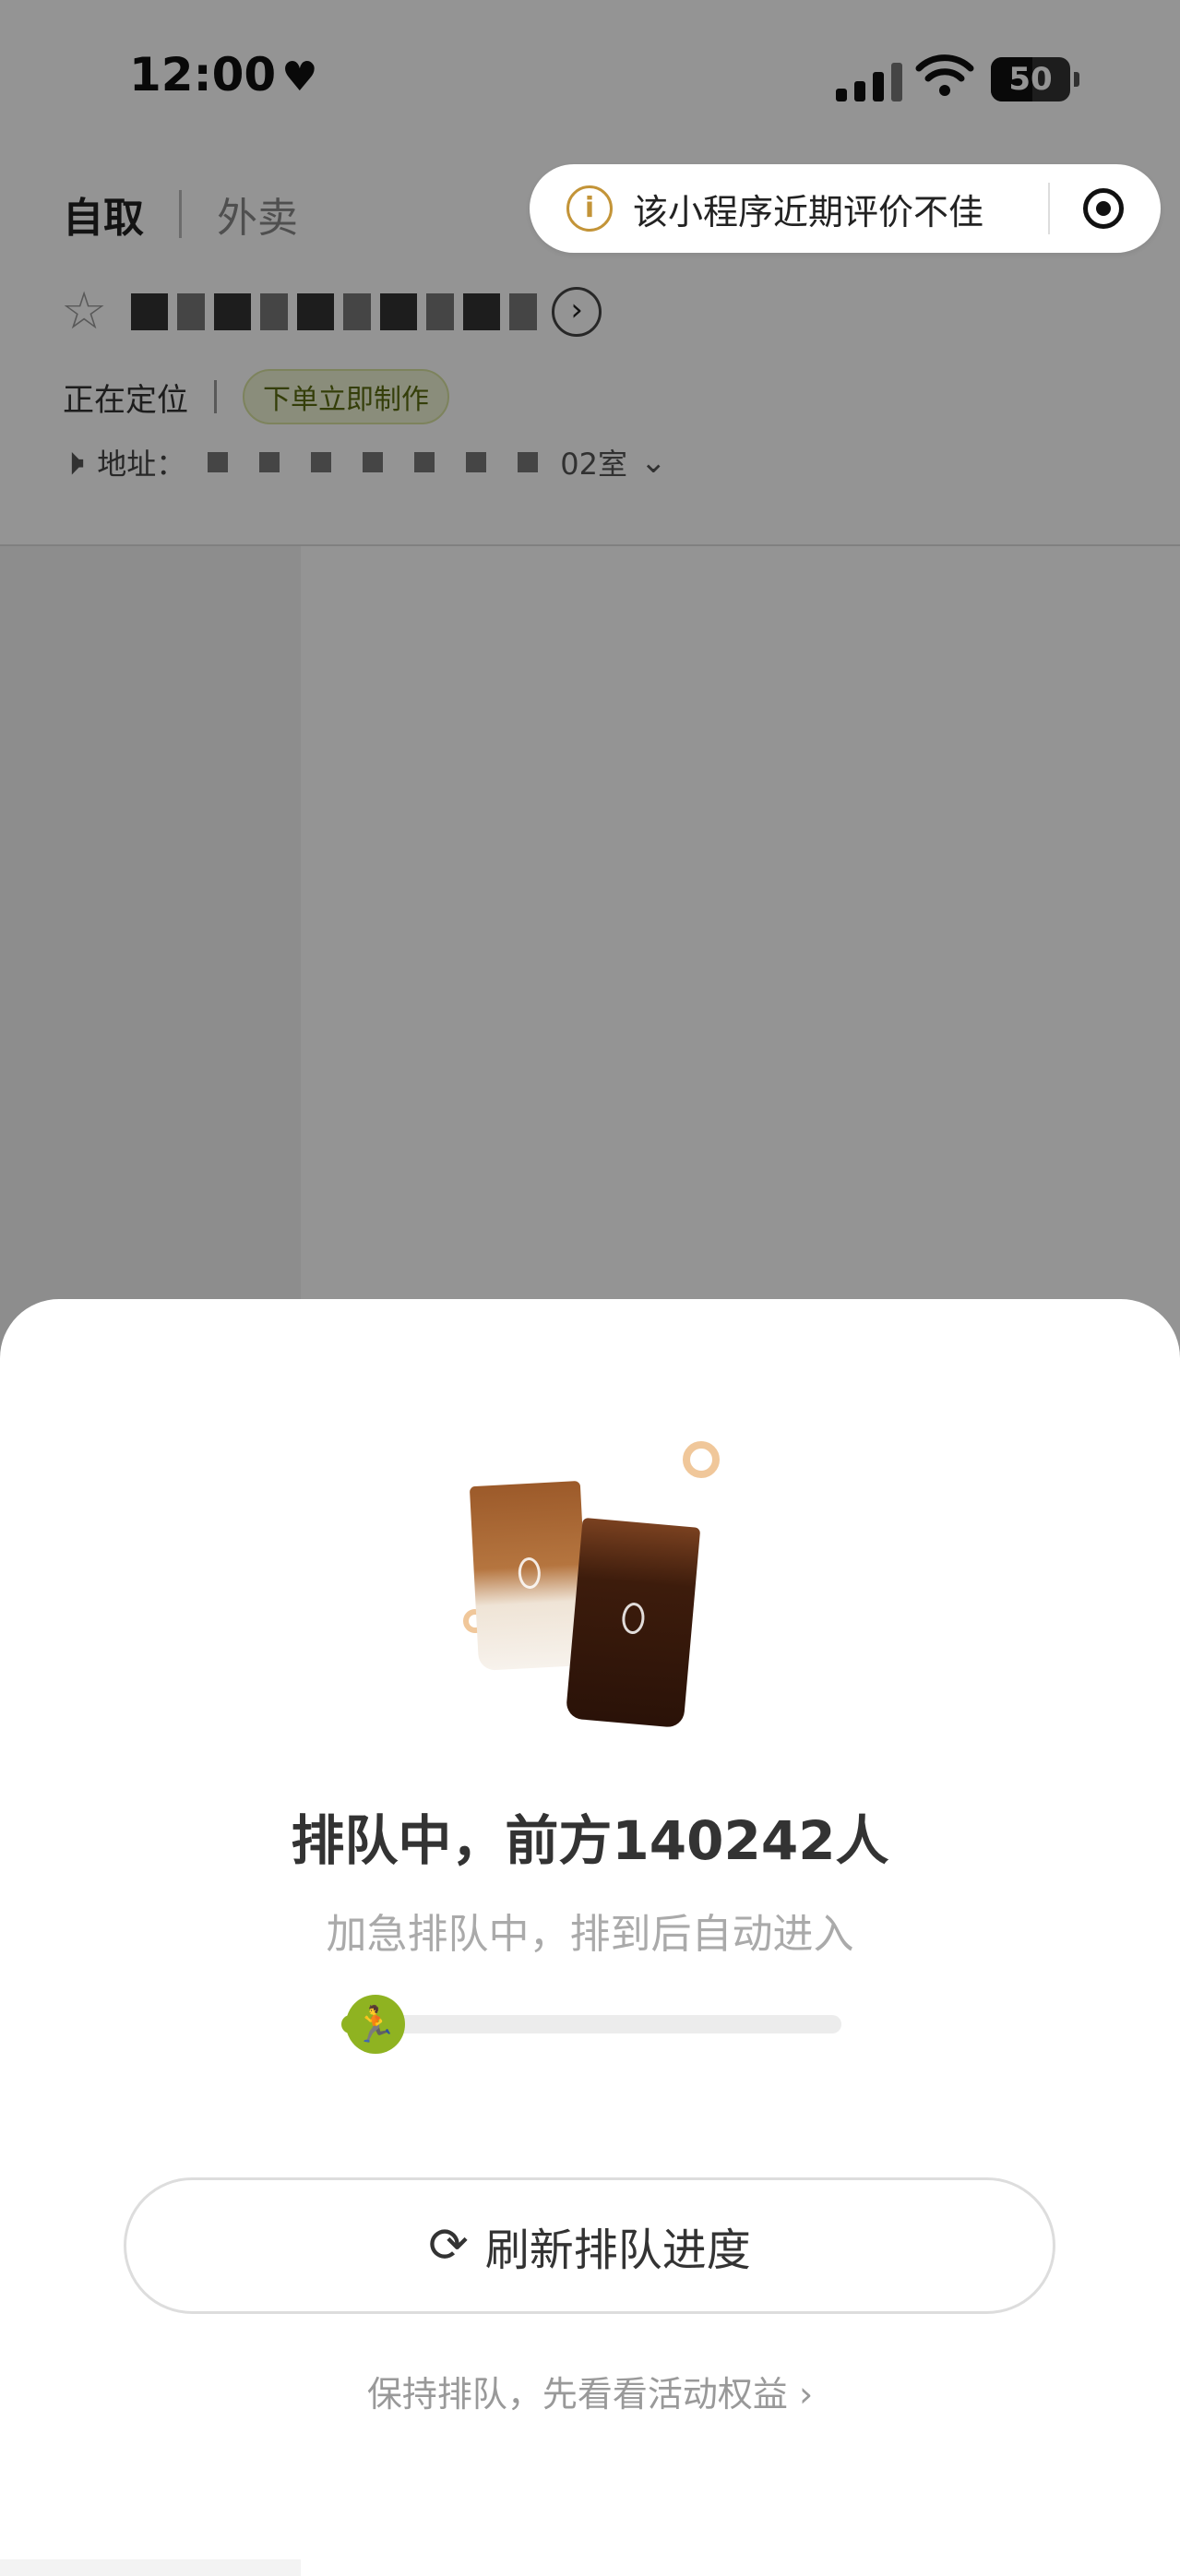  Describe the element at coordinates (633, 1623) in the screenshot. I see `iced-americano-image` at that location.